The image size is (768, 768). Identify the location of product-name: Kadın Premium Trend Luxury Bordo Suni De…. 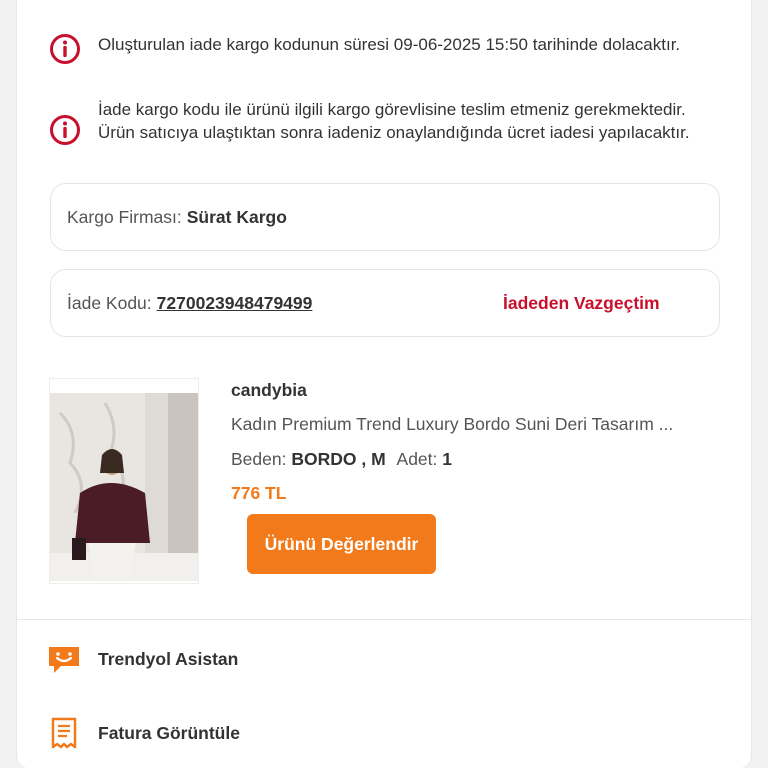
(452, 424).